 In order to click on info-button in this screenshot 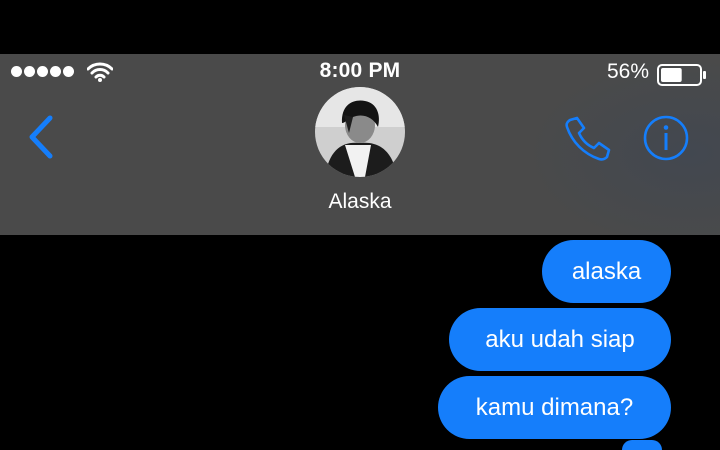, I will do `click(666, 138)`.